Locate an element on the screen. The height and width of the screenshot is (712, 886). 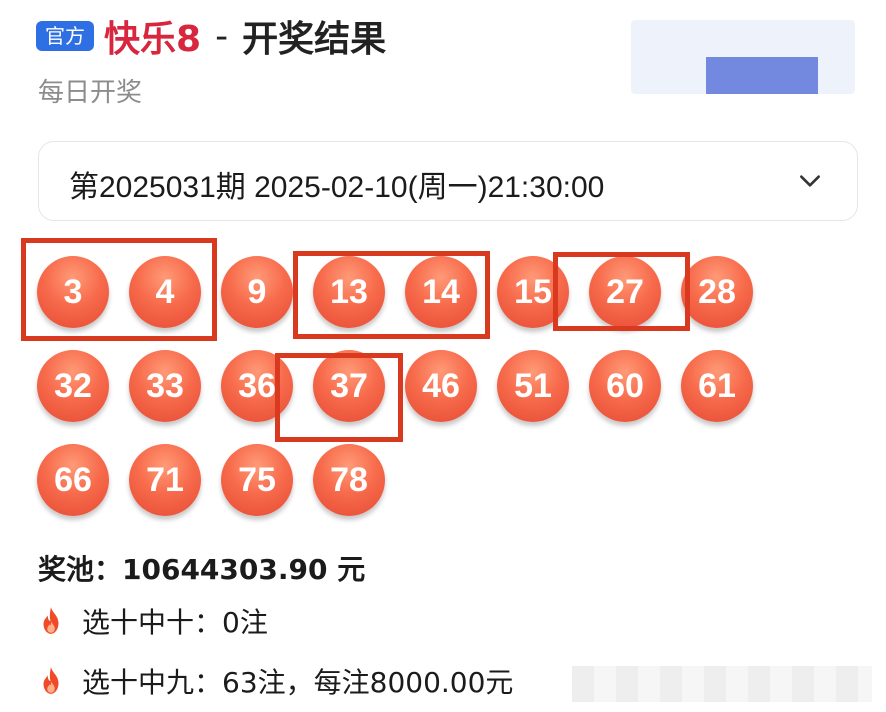
ball-number: 78 is located at coordinates (349, 480).